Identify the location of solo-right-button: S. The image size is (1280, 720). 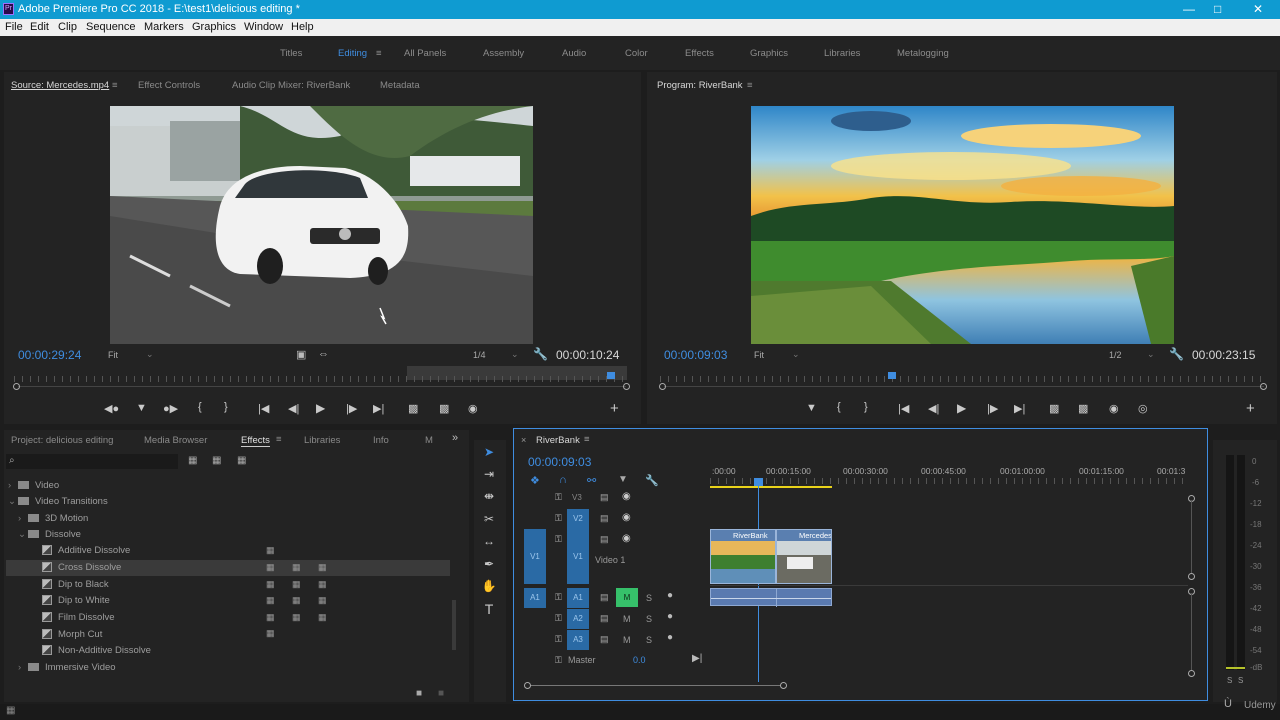
(1240, 680).